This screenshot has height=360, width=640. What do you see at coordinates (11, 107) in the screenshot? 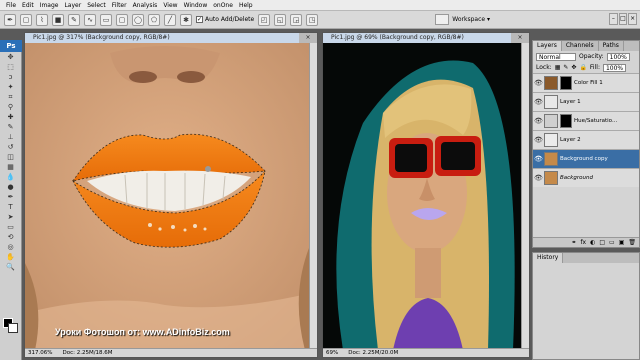
I see `eyedropper-tool-icon: ⚲` at bounding box center [11, 107].